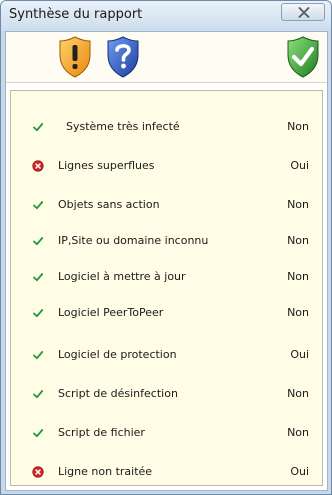 The height and width of the screenshot is (495, 332). Describe the element at coordinates (166, 167) in the screenshot. I see `report-row: Lignes superflues Oui` at that location.